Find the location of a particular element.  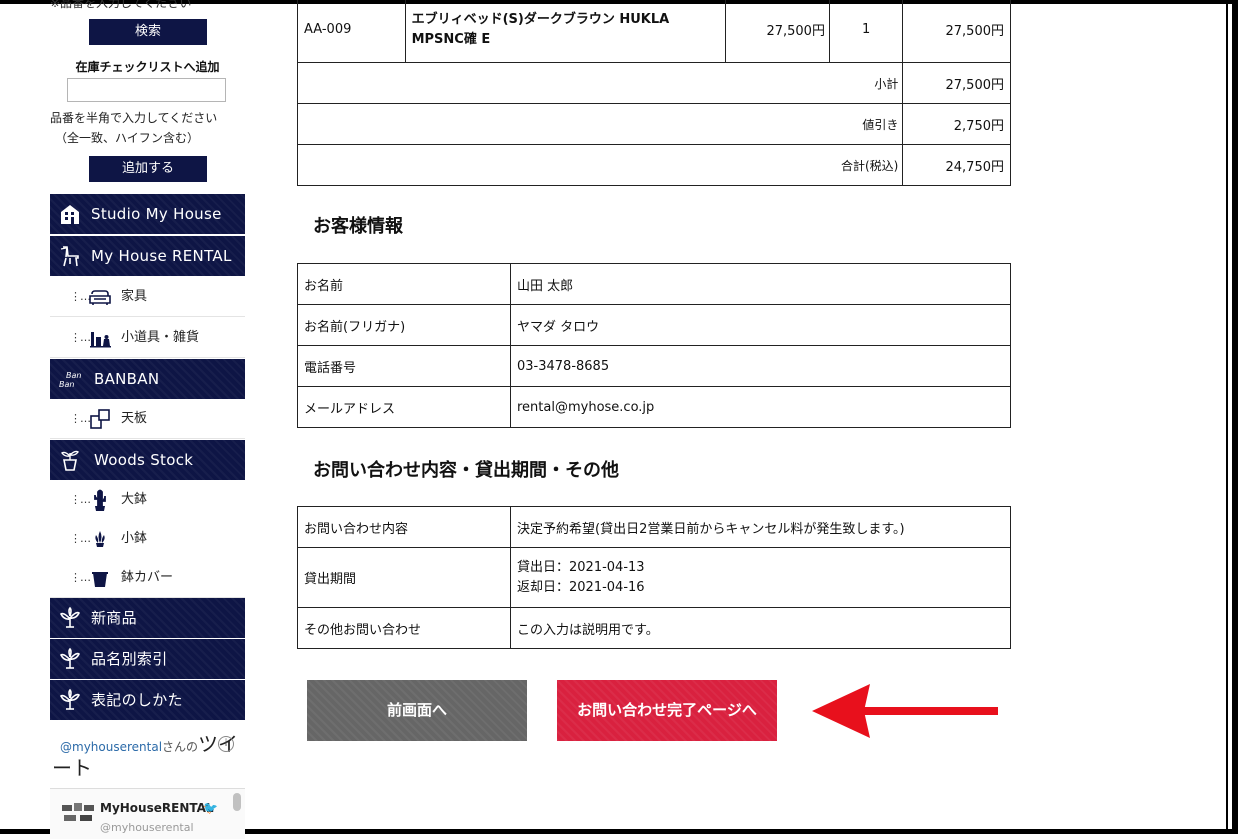

other-inquiry-label: その他お問い合わせ is located at coordinates (404, 628).